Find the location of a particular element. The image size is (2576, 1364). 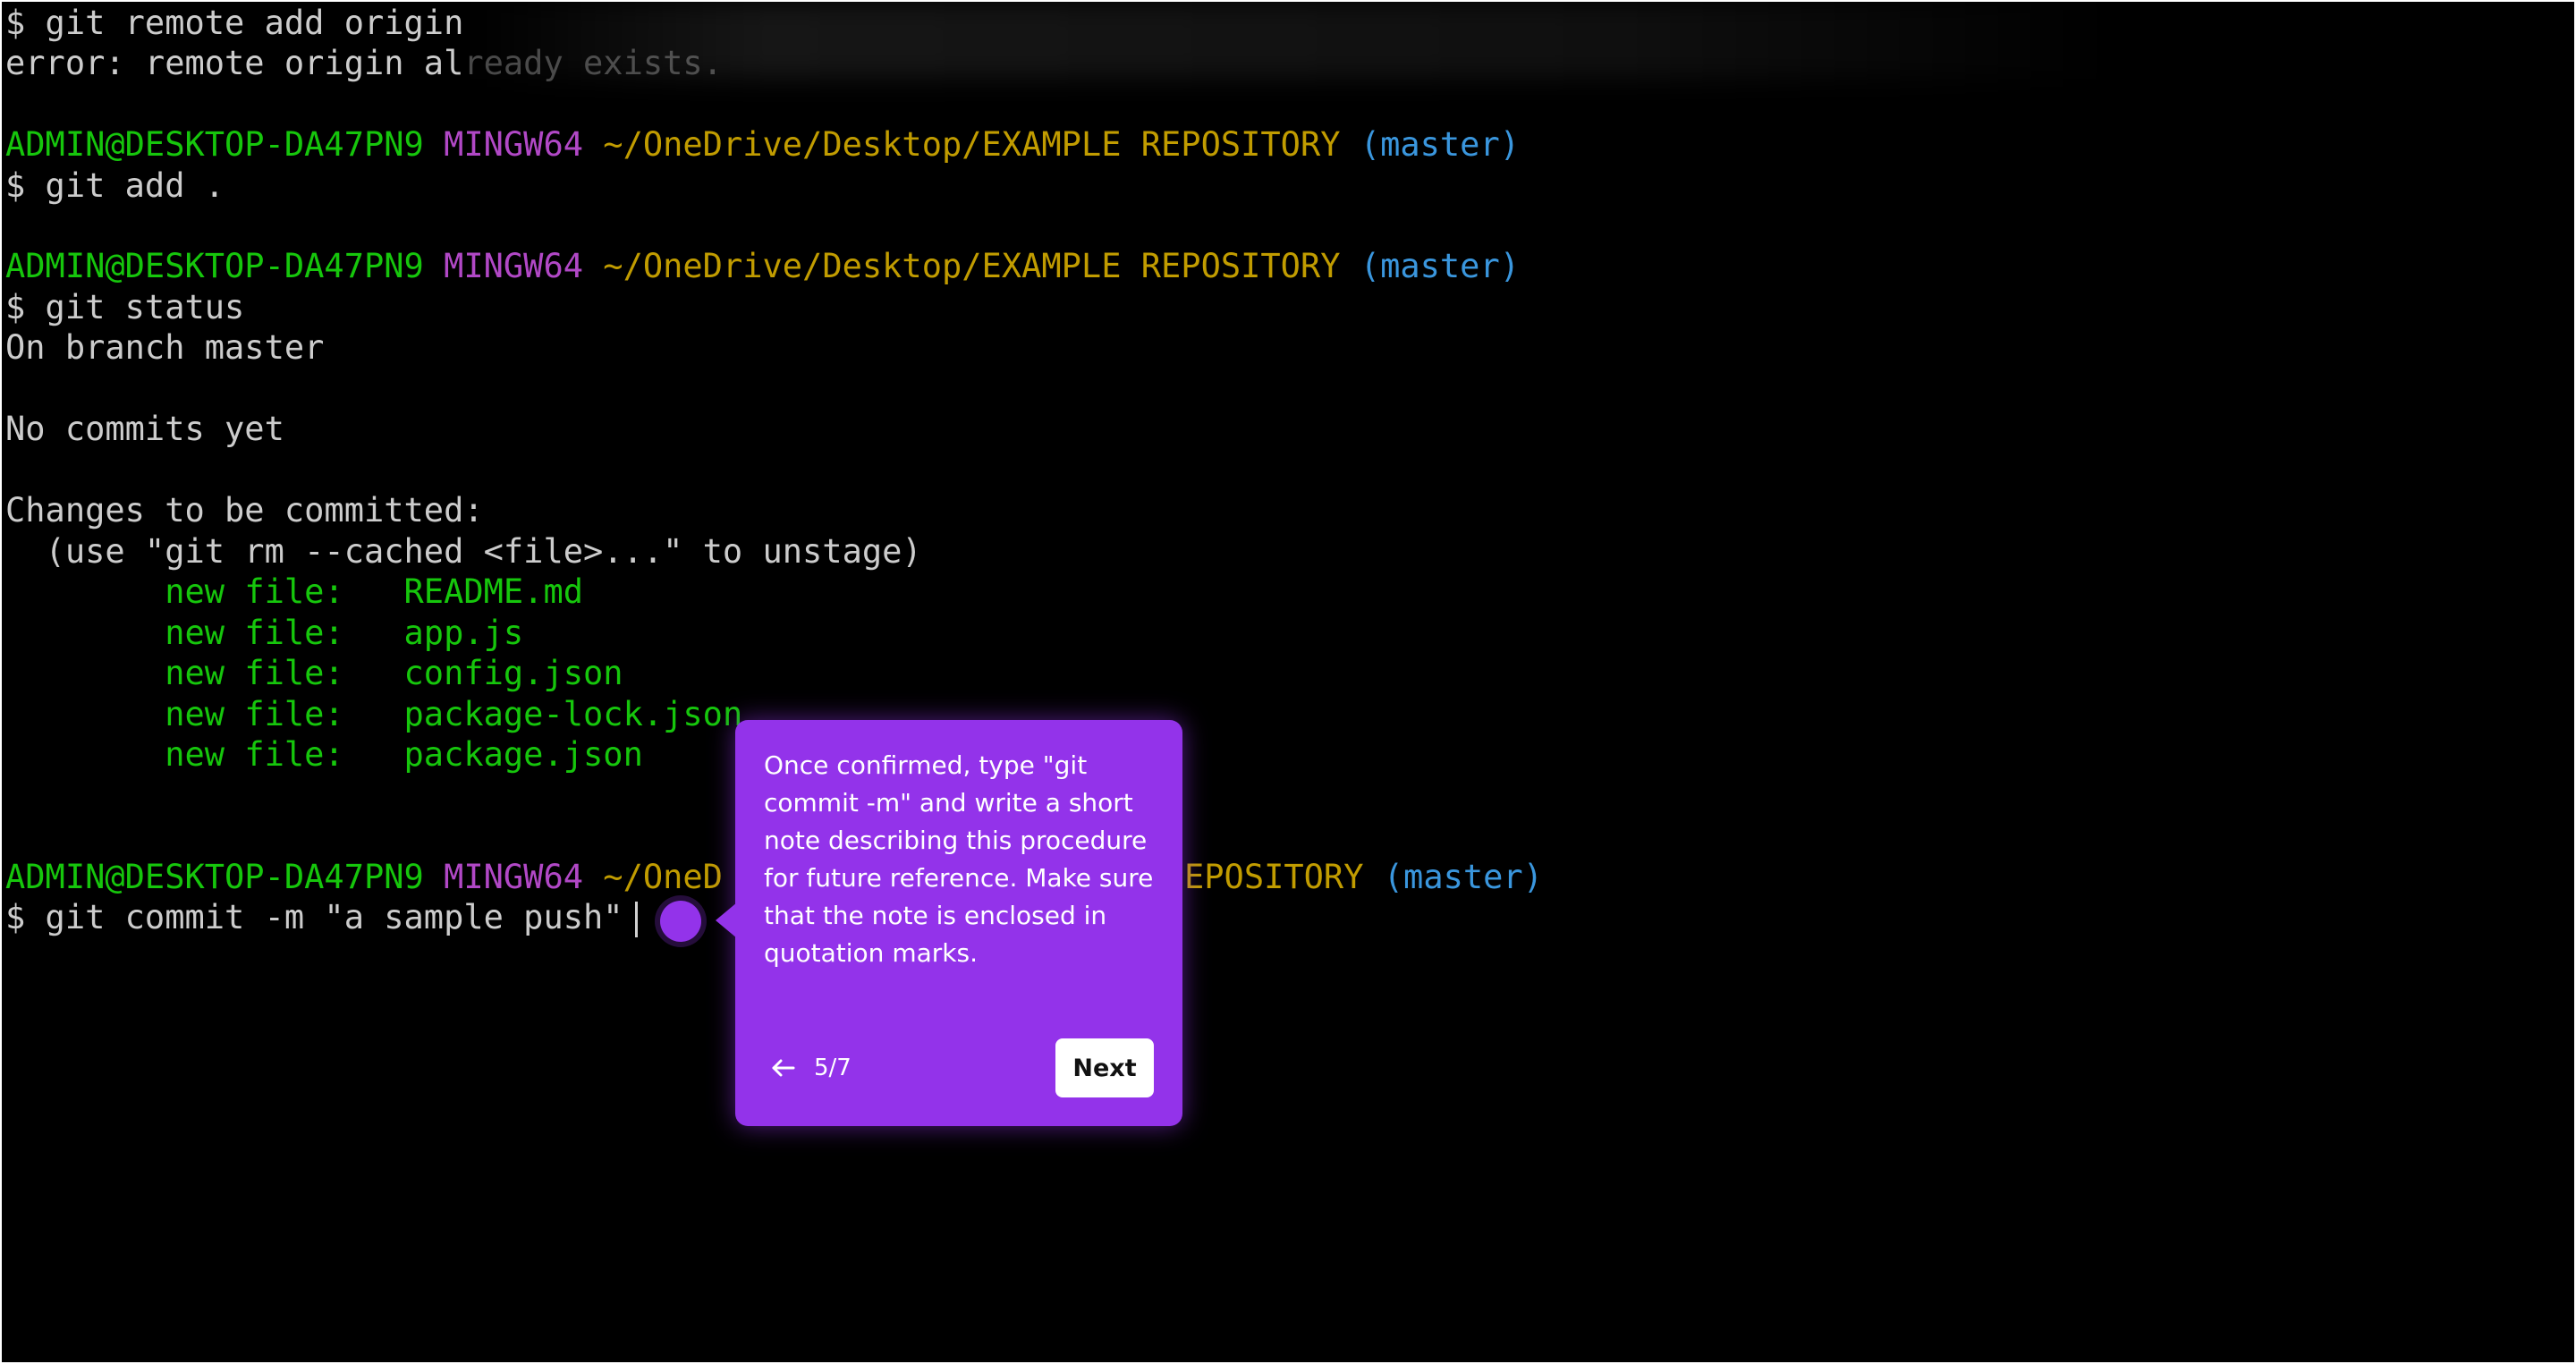

terminal-prompt-partial: ADMIN@DESKTOP-DA47PN9 MINGW64 ~/OneD is located at coordinates (364, 877).